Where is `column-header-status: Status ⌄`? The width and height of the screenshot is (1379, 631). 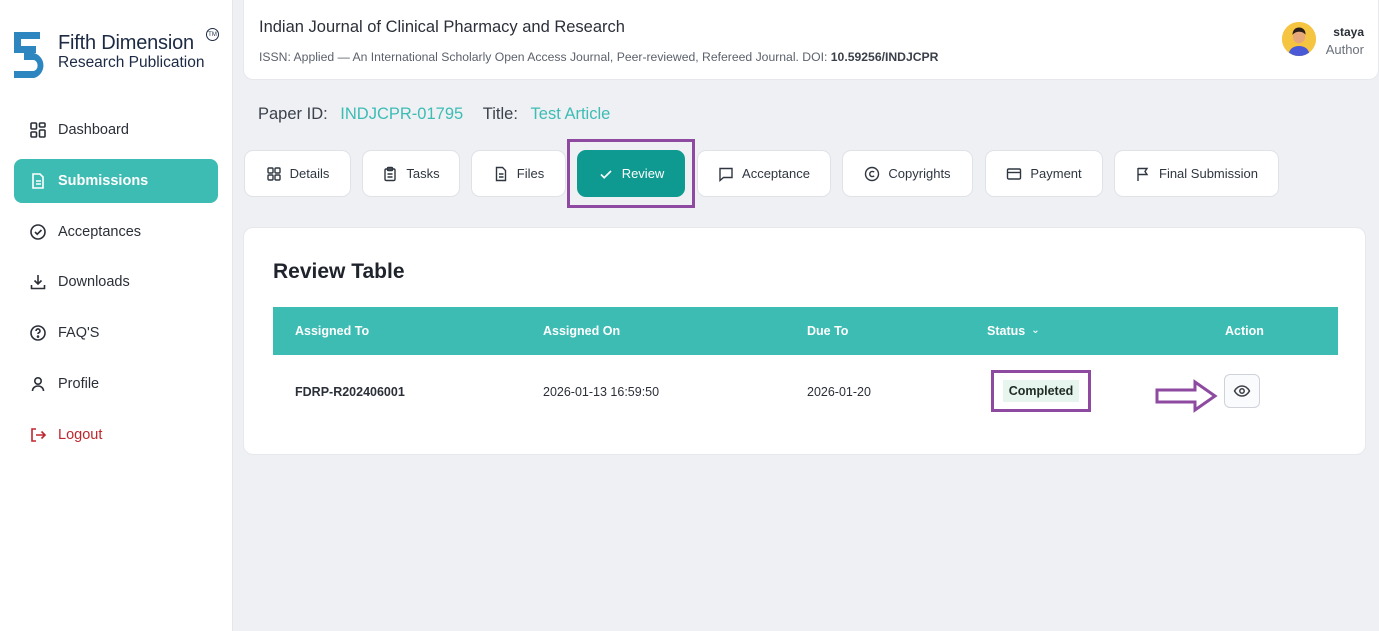 column-header-status: Status ⌄ is located at coordinates (1013, 331).